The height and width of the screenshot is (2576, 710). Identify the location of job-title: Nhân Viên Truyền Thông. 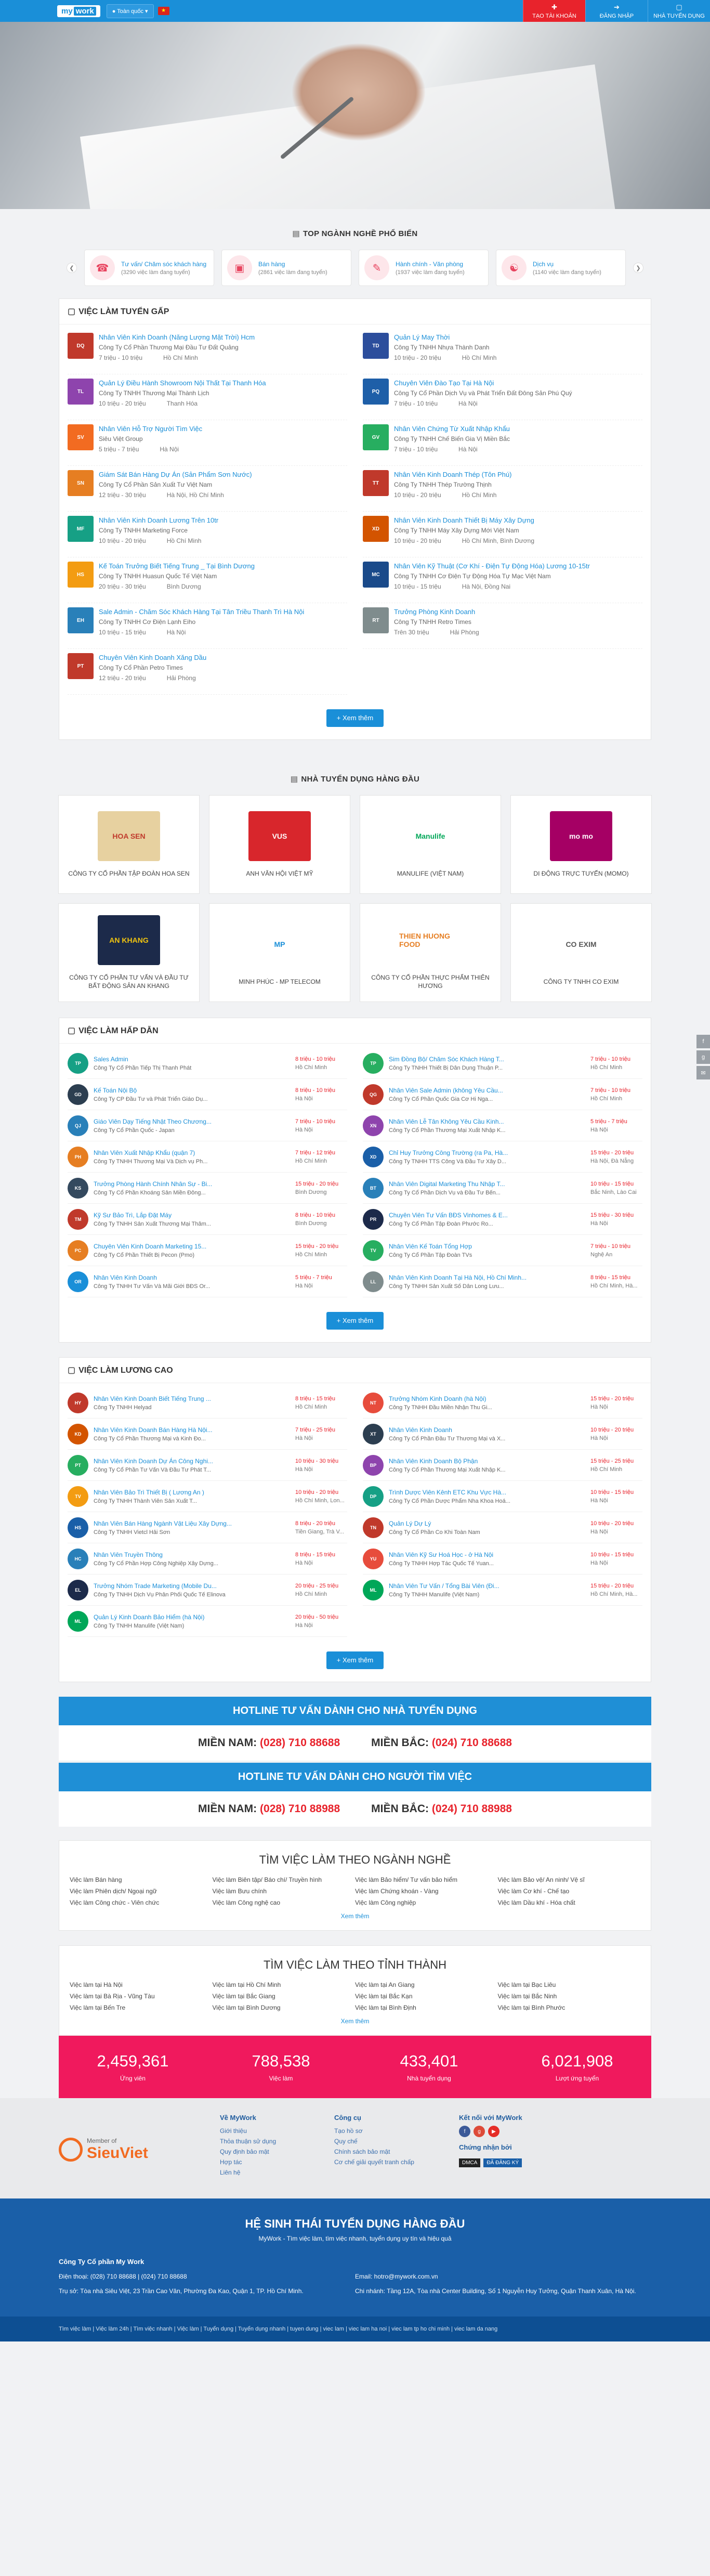
(192, 1554).